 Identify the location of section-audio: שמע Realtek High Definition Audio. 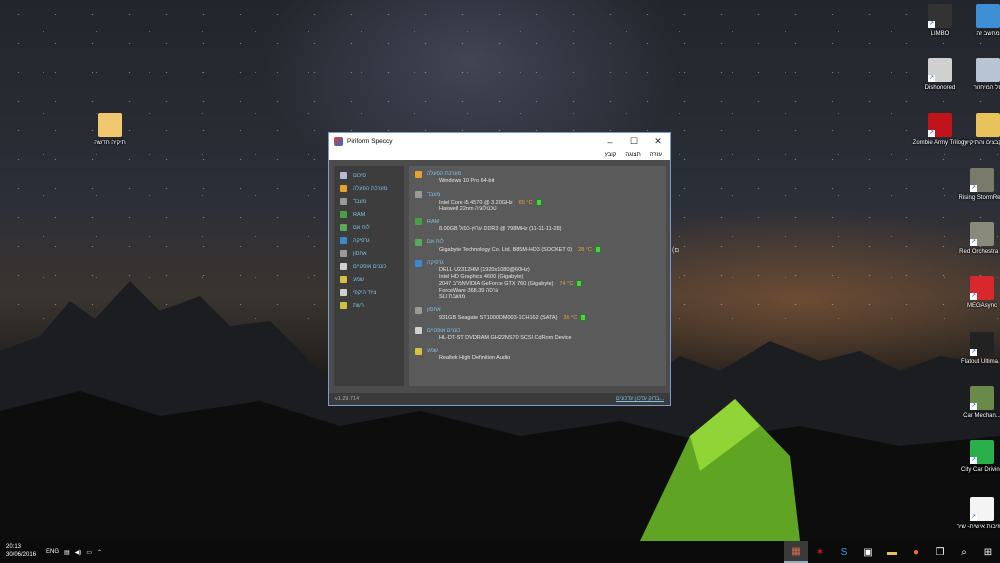
(462, 354).